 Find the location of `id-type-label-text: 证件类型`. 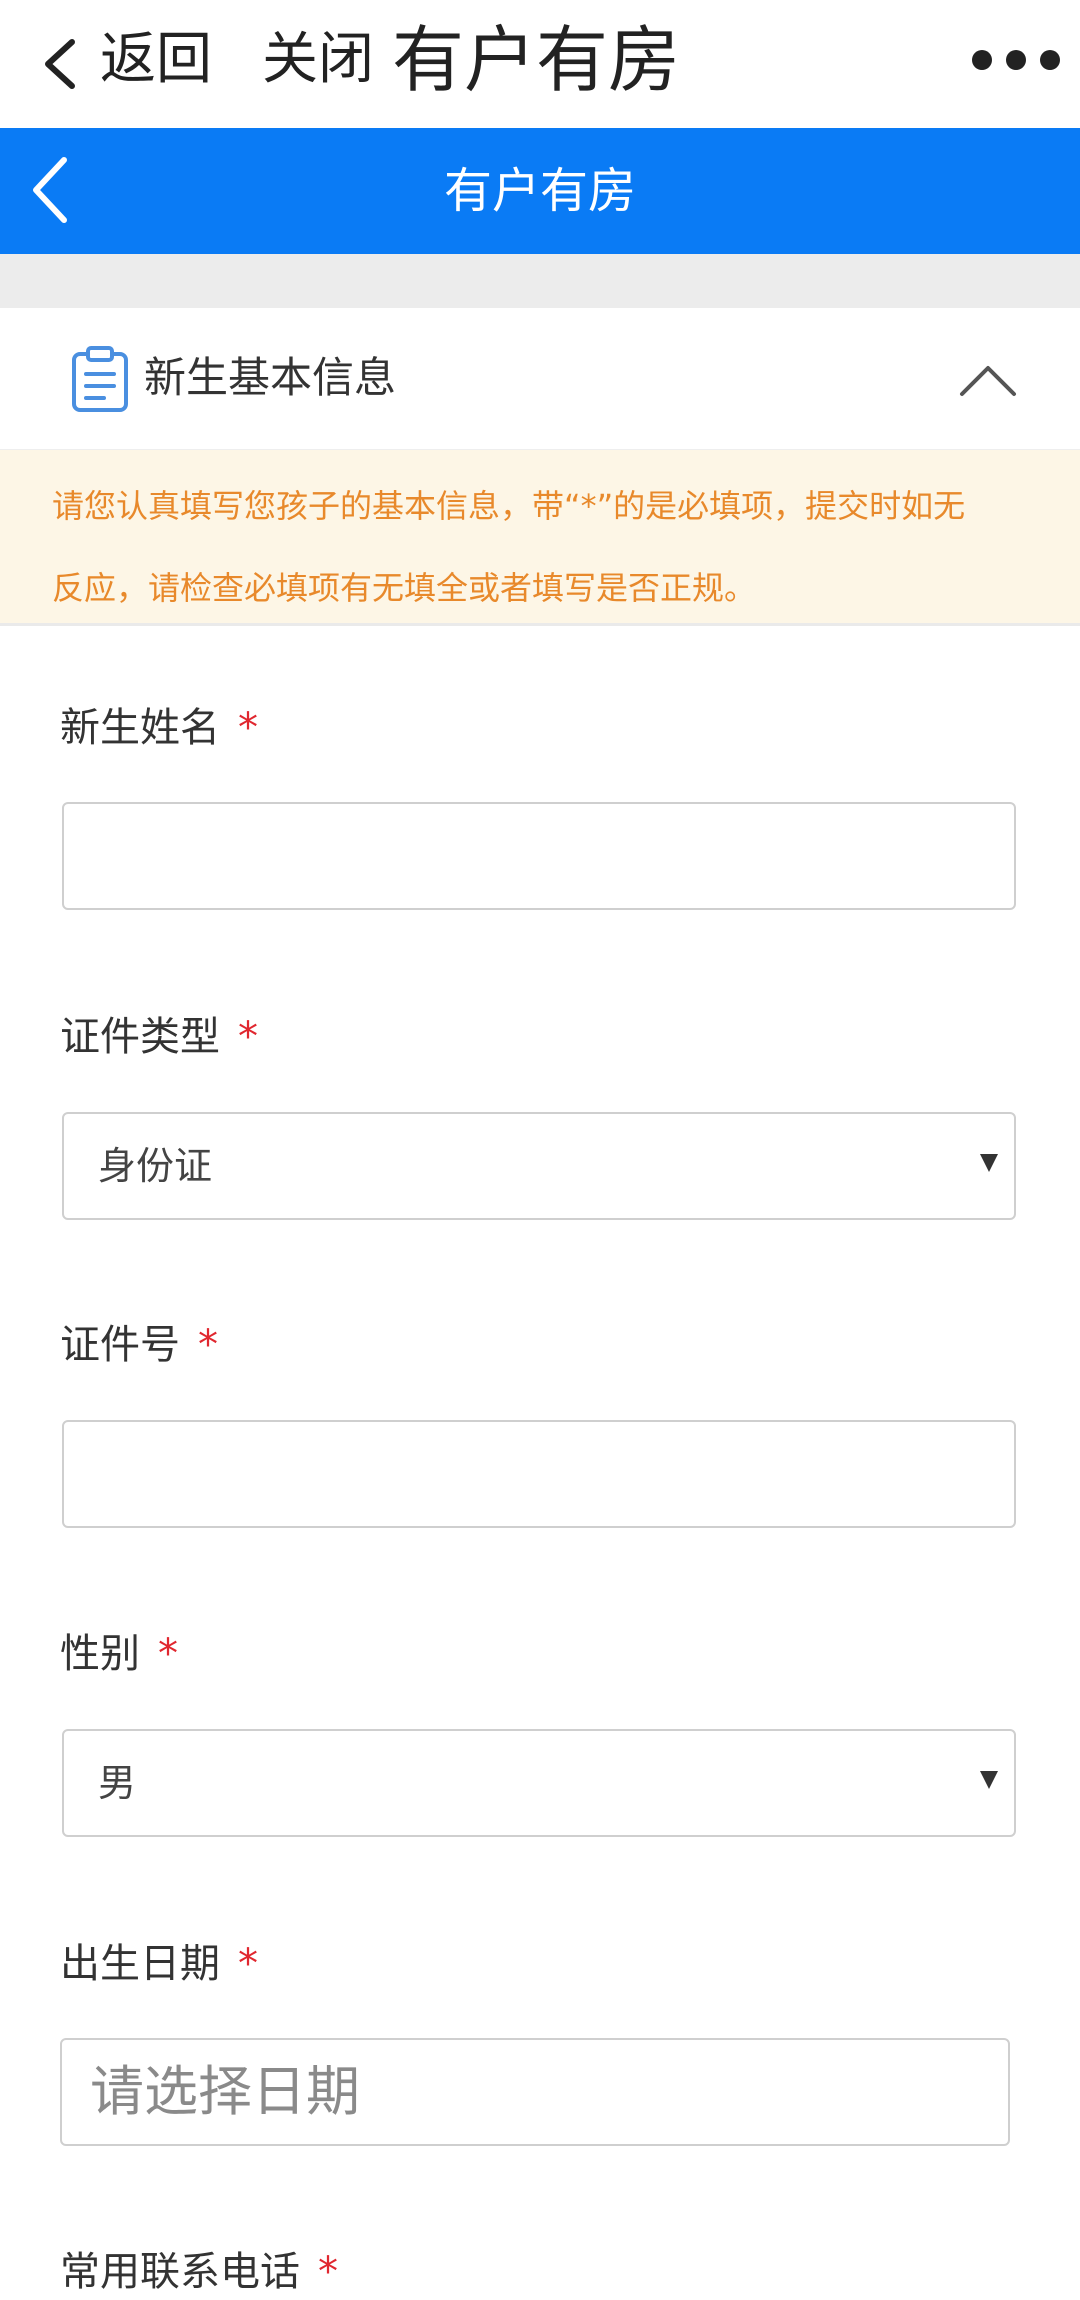

id-type-label-text: 证件类型 is located at coordinates (140, 1037).